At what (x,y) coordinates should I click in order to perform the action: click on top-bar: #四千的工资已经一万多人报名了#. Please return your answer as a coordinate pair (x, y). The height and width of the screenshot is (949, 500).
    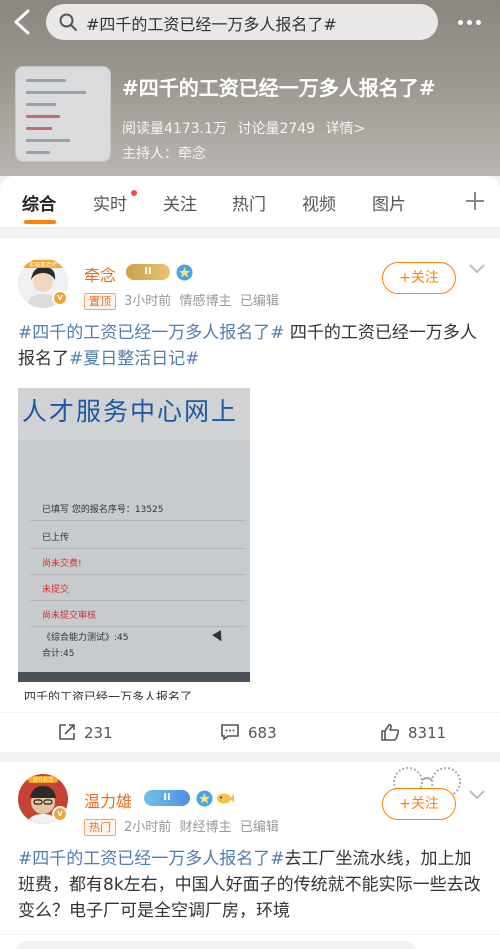
    Looking at the image, I should click on (250, 22).